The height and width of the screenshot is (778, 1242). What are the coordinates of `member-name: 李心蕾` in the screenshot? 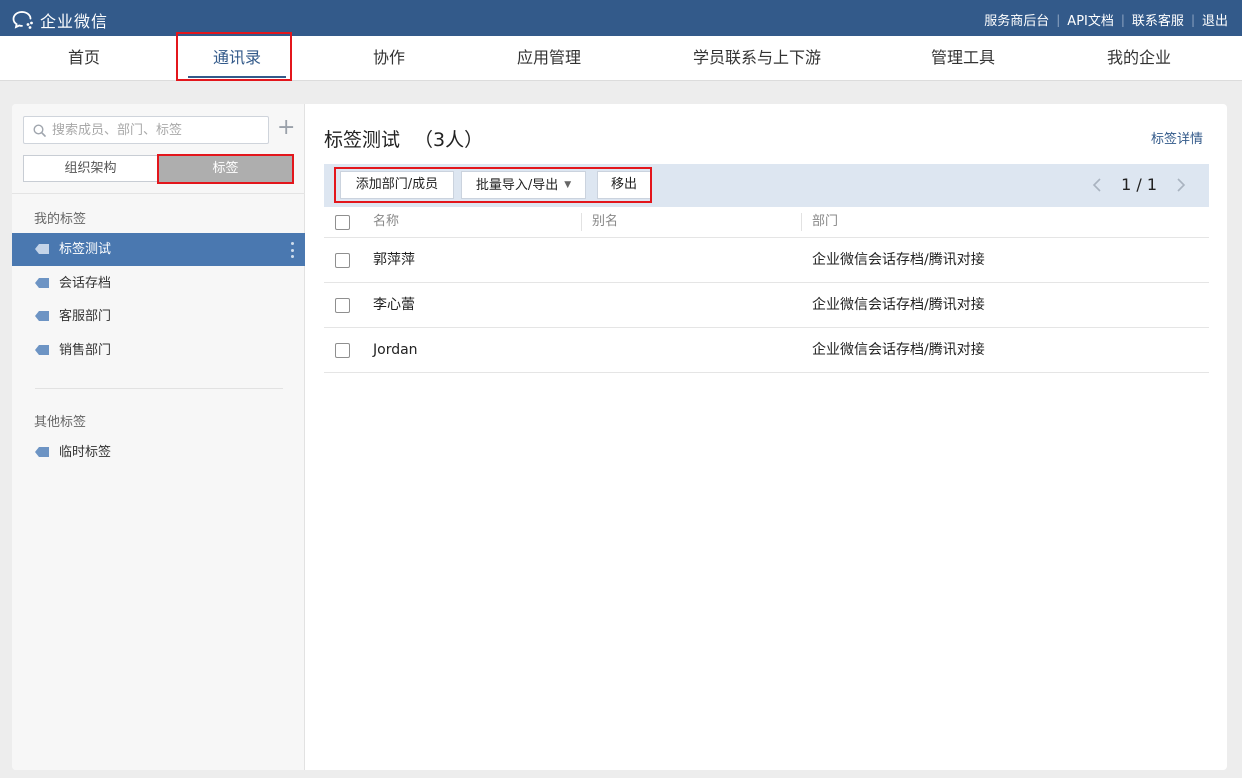 It's located at (394, 305).